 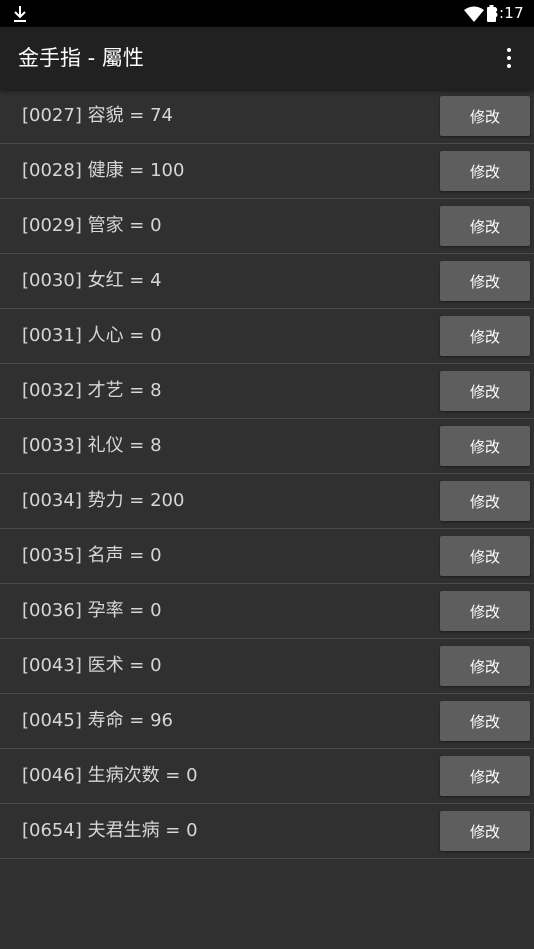 I want to click on list-item: [0034] 势力 = 200 修改, so click(x=267, y=501).